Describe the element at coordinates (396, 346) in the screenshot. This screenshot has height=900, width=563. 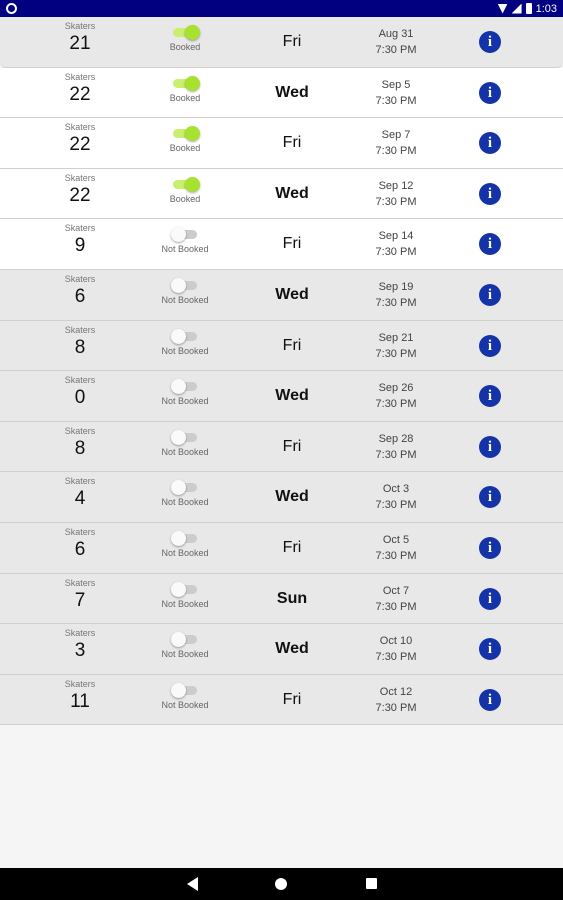
I see `session-datetime: Sep 21 7:30 PM` at that location.